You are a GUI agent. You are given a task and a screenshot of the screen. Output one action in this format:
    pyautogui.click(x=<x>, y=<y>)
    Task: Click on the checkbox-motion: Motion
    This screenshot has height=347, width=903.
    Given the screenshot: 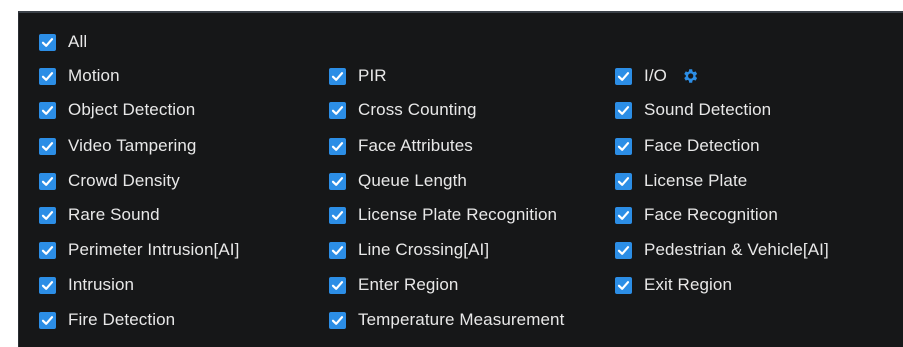 What is the action you would take?
    pyautogui.click(x=79, y=76)
    